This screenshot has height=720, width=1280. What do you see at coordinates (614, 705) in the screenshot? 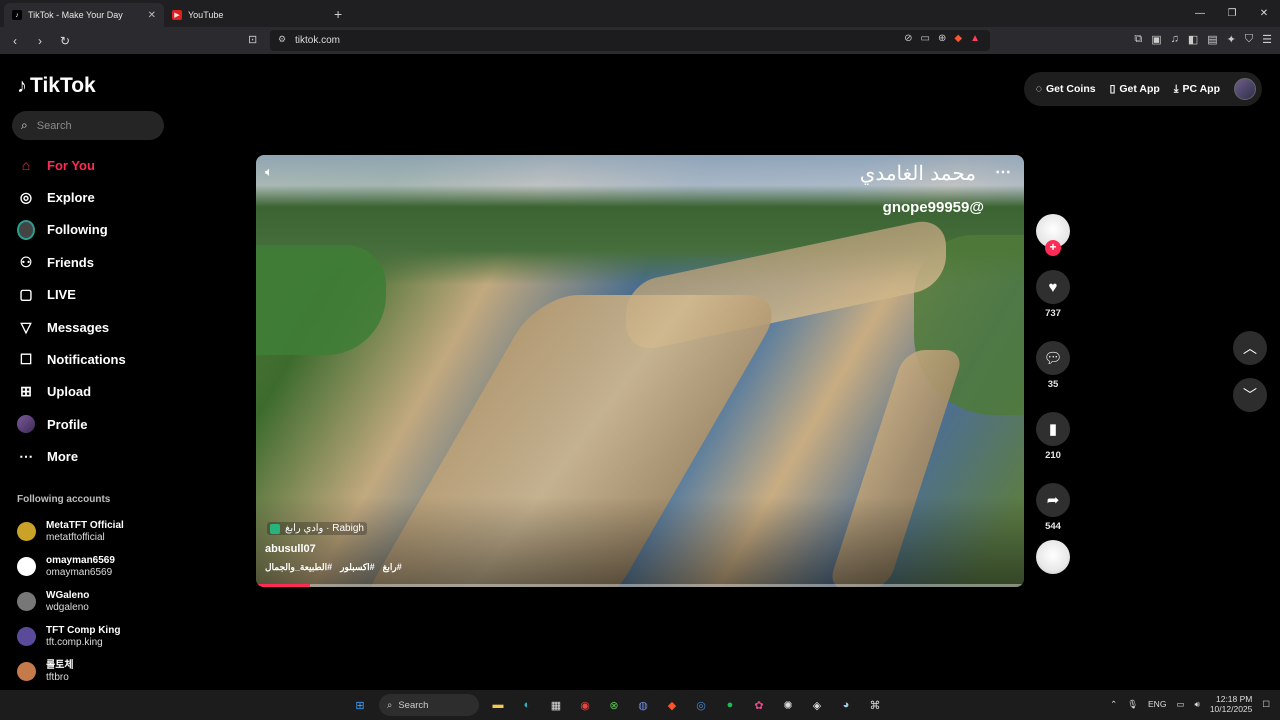
I see `xbox-icon: ⊗` at bounding box center [614, 705].